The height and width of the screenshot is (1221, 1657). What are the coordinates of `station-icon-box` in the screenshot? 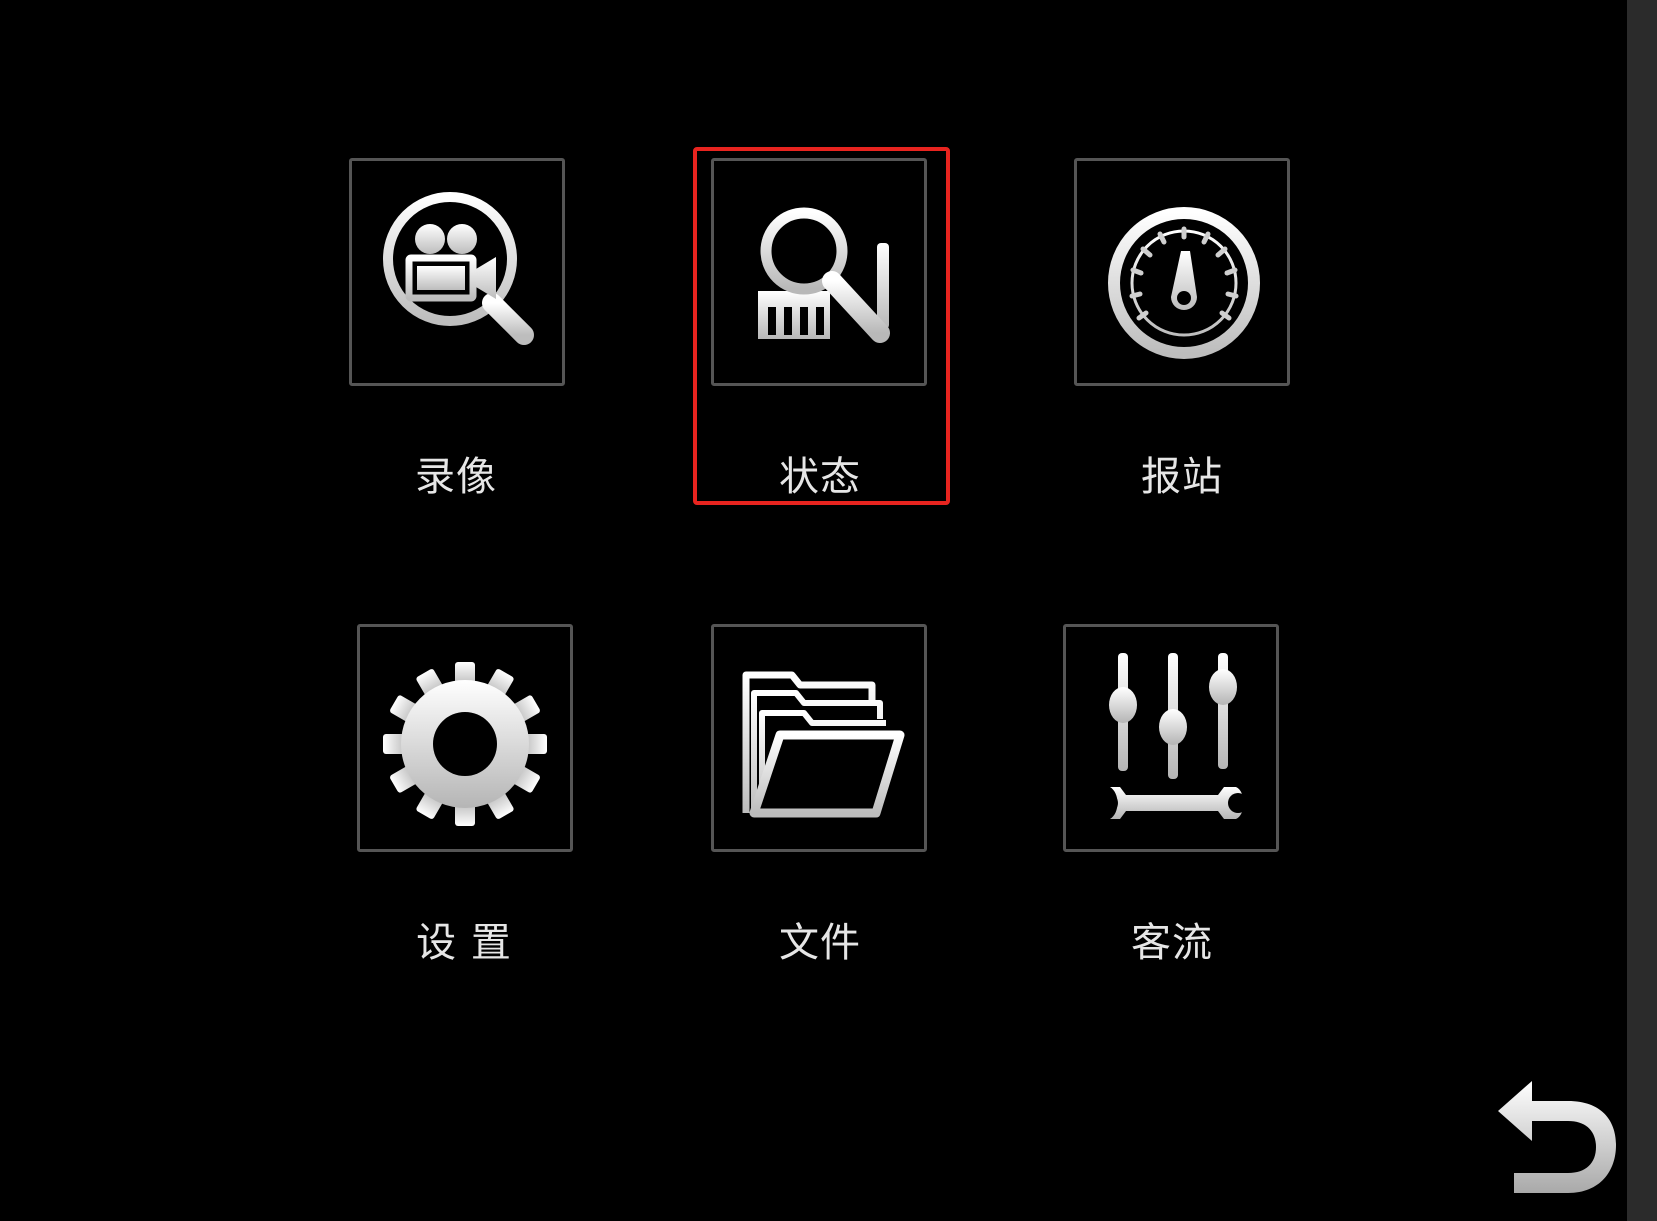 It's located at (1182, 272).